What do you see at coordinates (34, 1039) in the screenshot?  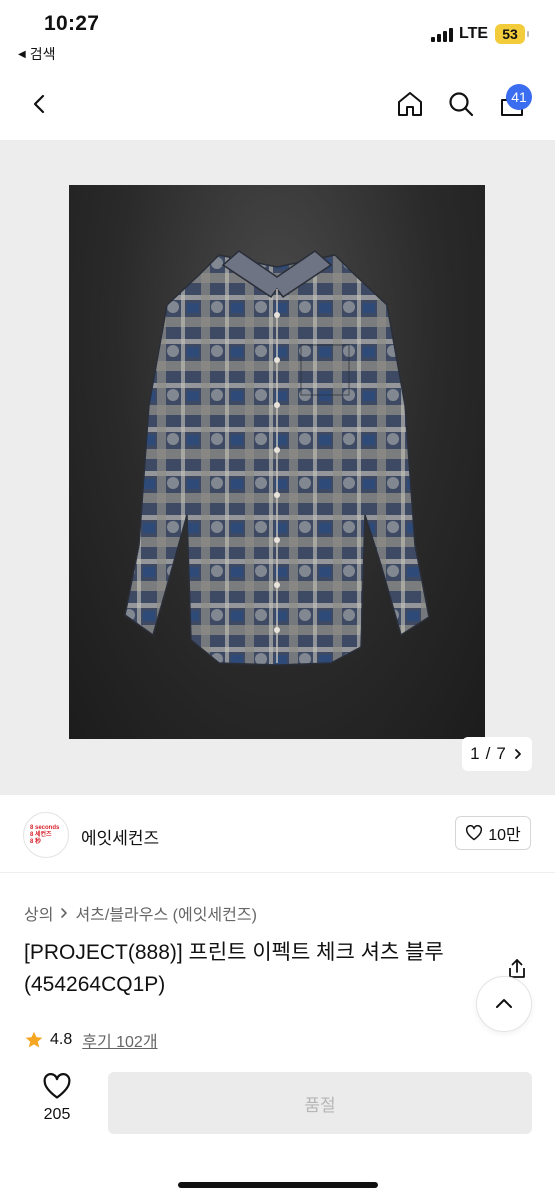 I see `star-icon` at bounding box center [34, 1039].